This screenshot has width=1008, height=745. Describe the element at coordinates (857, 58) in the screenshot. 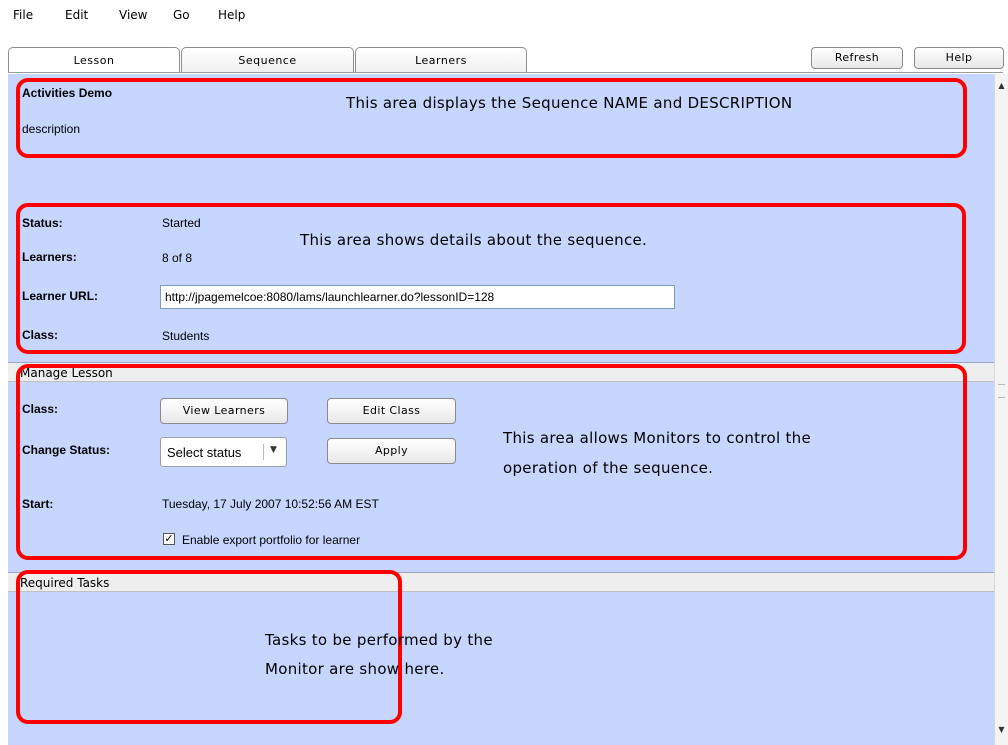

I see `refresh-button: Refresh` at that location.